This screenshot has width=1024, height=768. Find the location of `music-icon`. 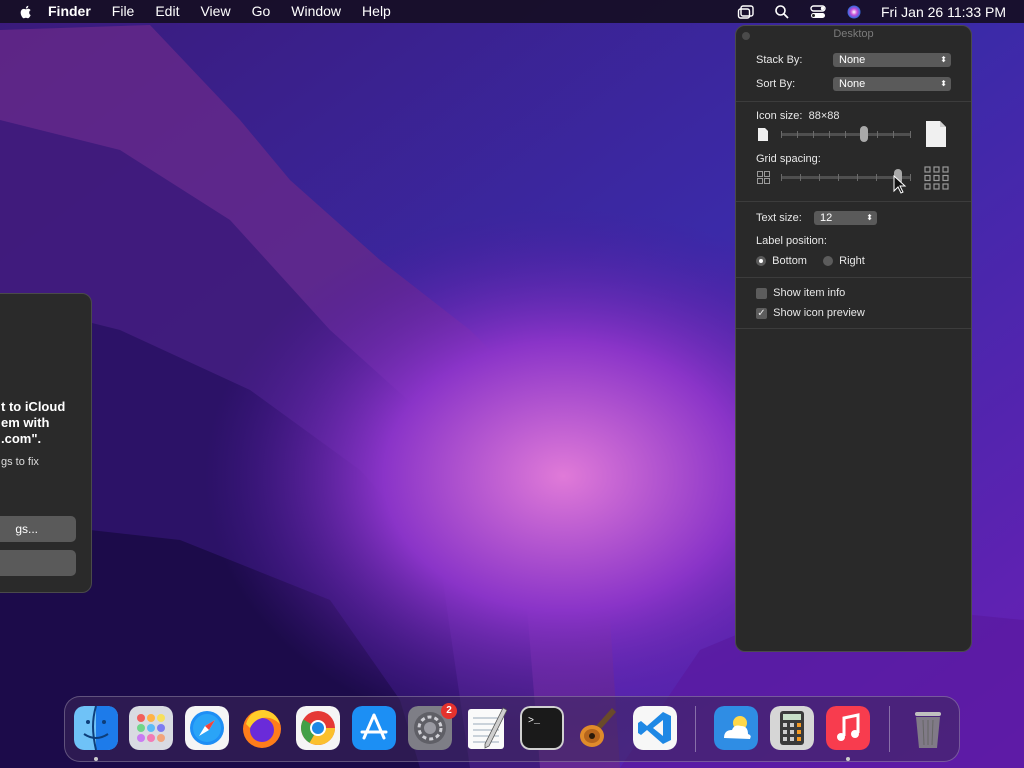

music-icon is located at coordinates (848, 728).